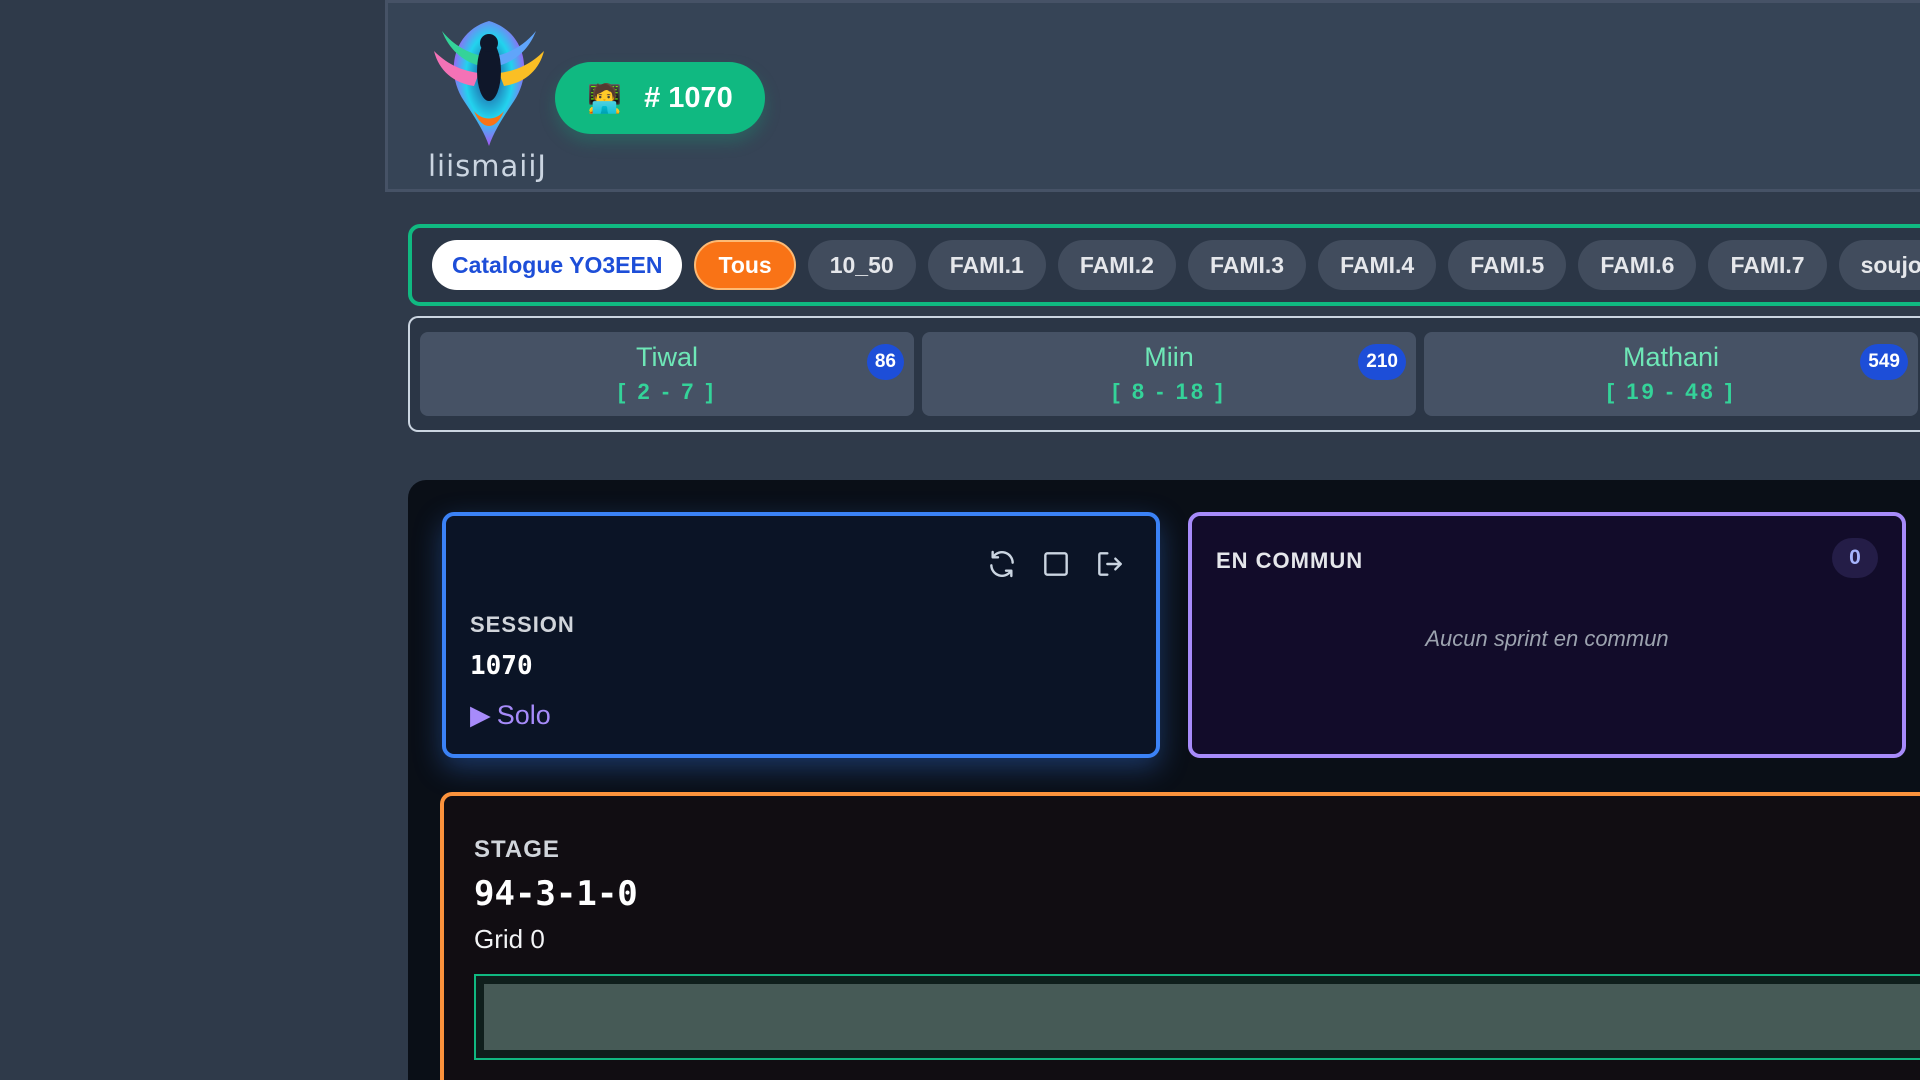 Image resolution: width=1920 pixels, height=1080 pixels. Describe the element at coordinates (489, 83) in the screenshot. I see `phoenix-logo-icon` at that location.